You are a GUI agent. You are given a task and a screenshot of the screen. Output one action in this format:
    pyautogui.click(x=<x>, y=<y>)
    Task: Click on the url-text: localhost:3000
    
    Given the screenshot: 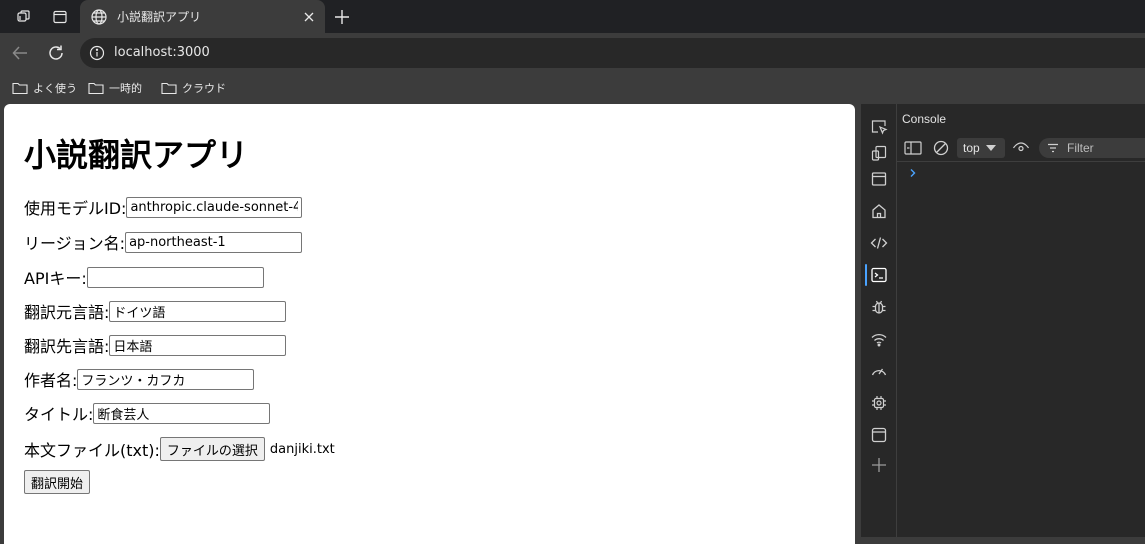 What is the action you would take?
    pyautogui.click(x=162, y=52)
    